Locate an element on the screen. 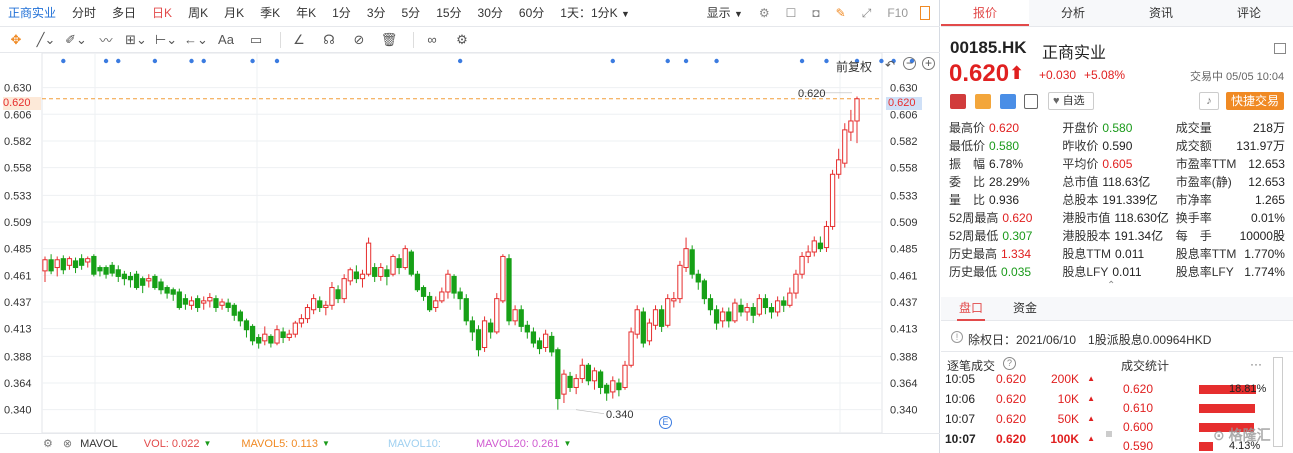 The height and width of the screenshot is (453, 1293). tab-quarterly-k: 季K is located at coordinates (270, 13).